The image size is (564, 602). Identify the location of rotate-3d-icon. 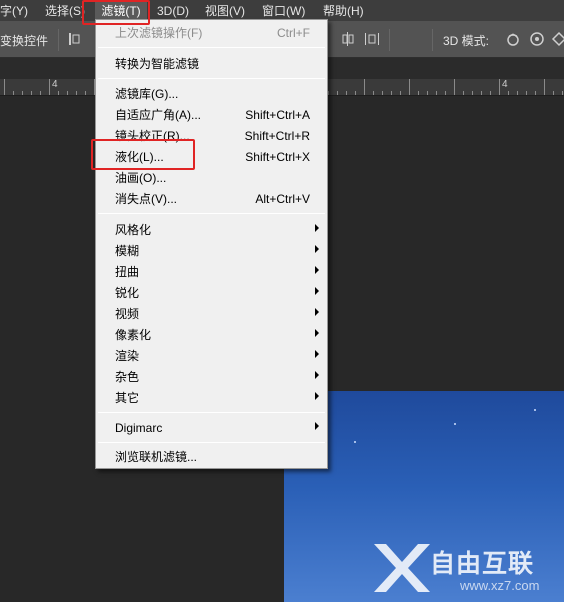
(513, 39).